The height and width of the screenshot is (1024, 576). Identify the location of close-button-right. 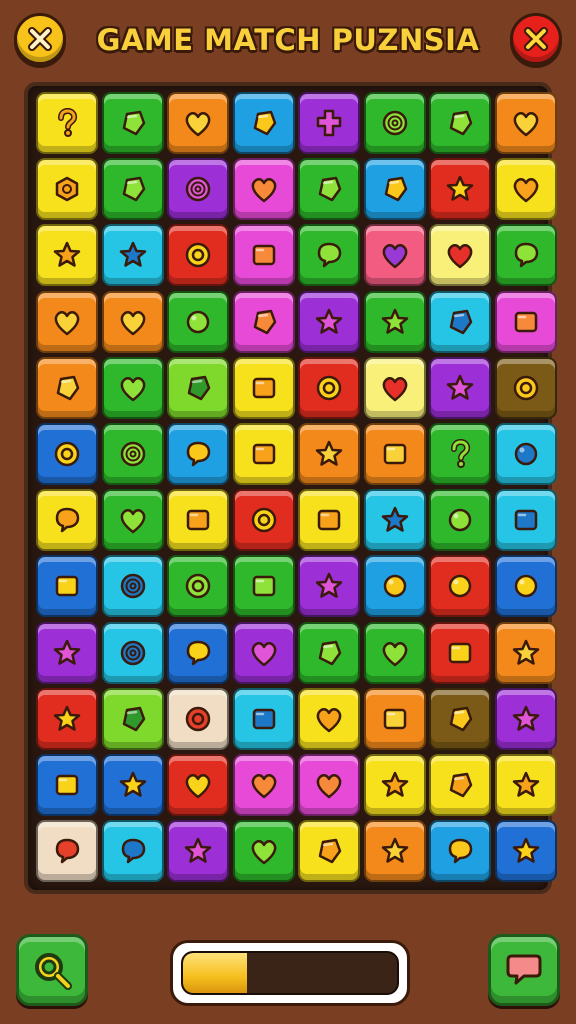
(536, 39).